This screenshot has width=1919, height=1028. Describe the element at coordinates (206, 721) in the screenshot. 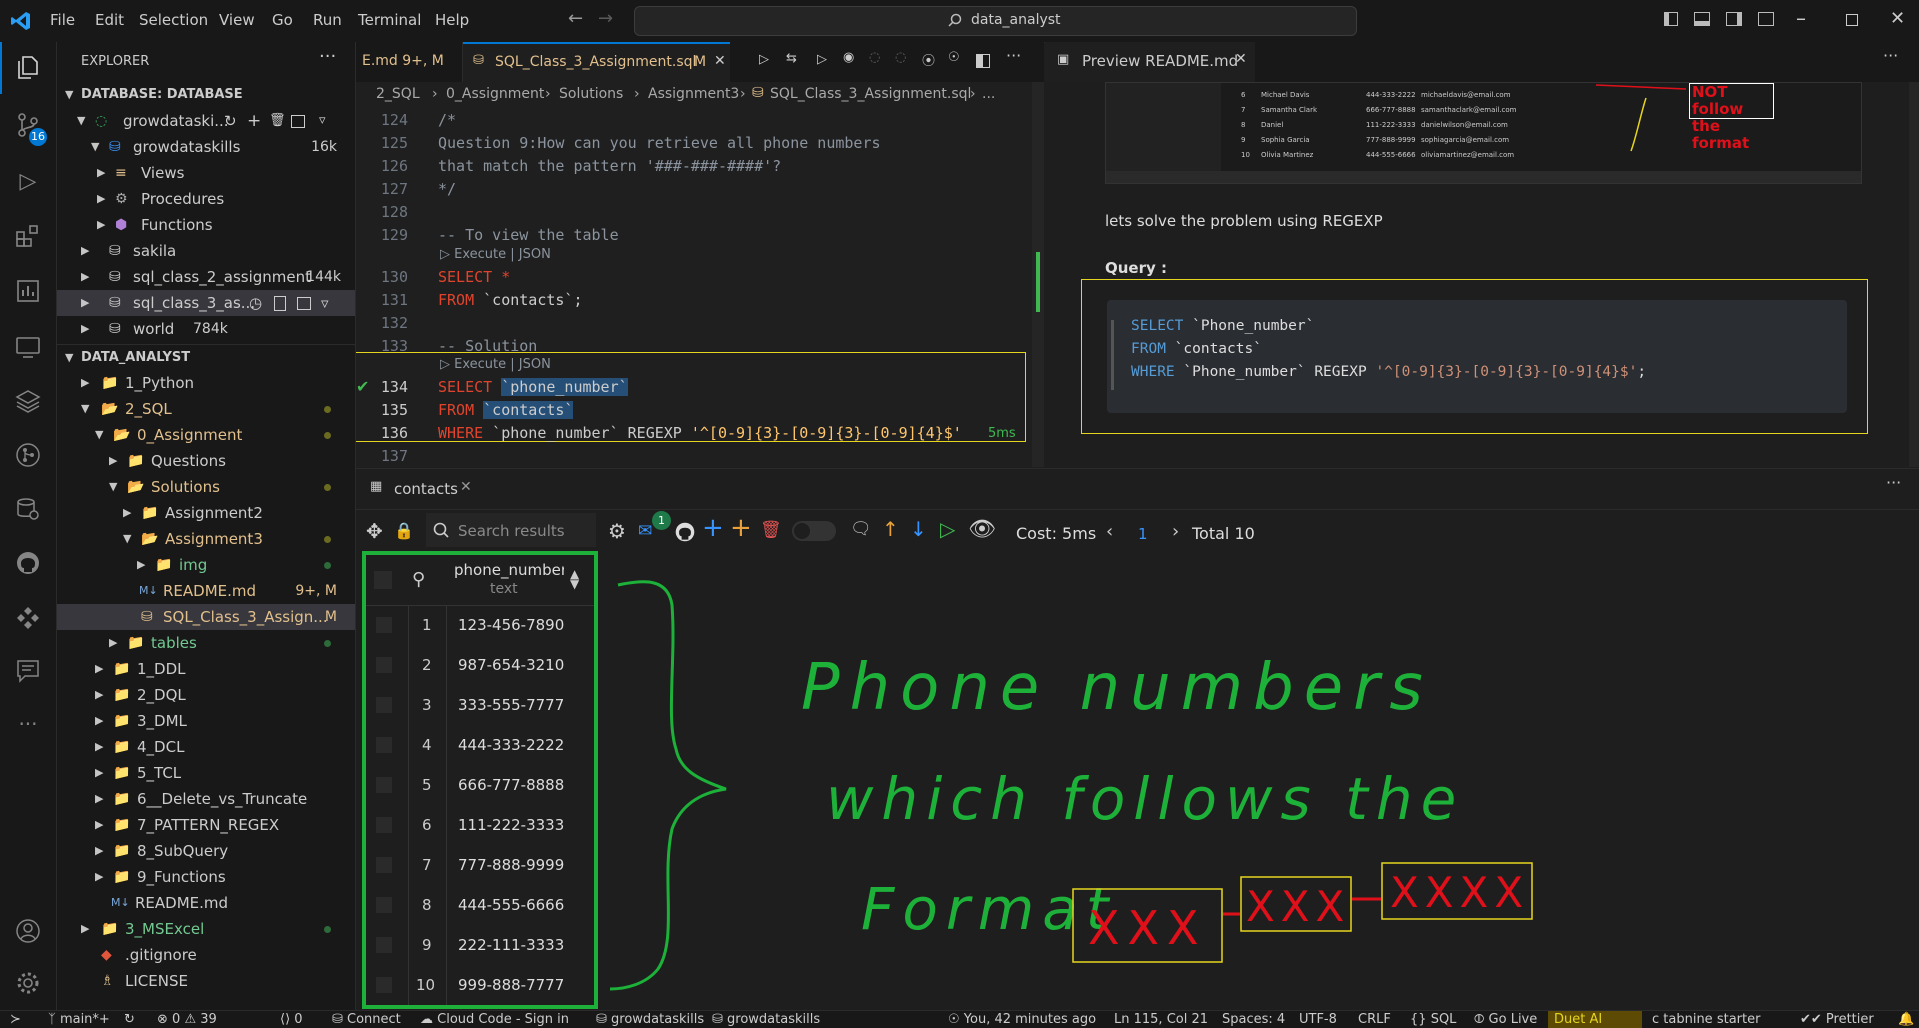

I see `folder-3-dml: ▶ 📁 3_DML` at that location.